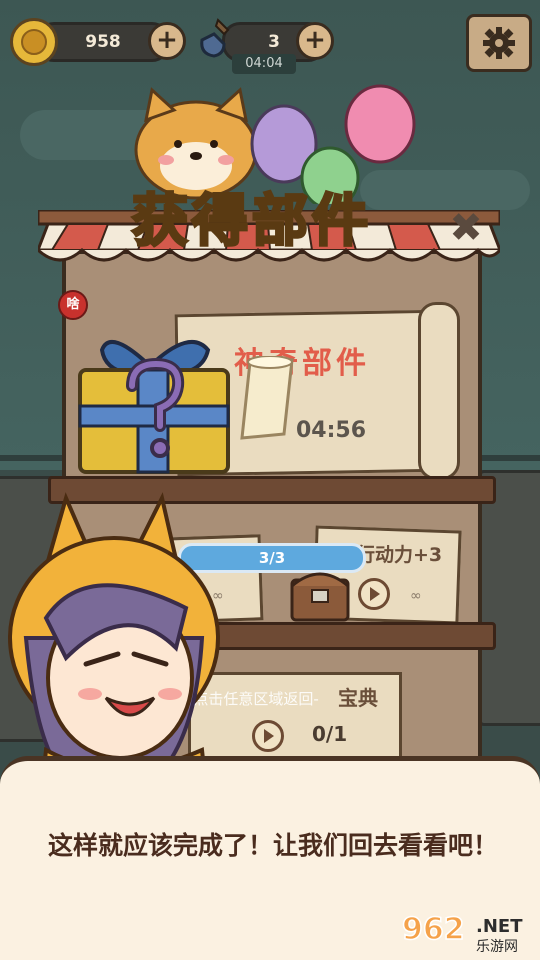 The height and width of the screenshot is (960, 540). What do you see at coordinates (114, 640) in the screenshot?
I see `fox-girl-character` at bounding box center [114, 640].